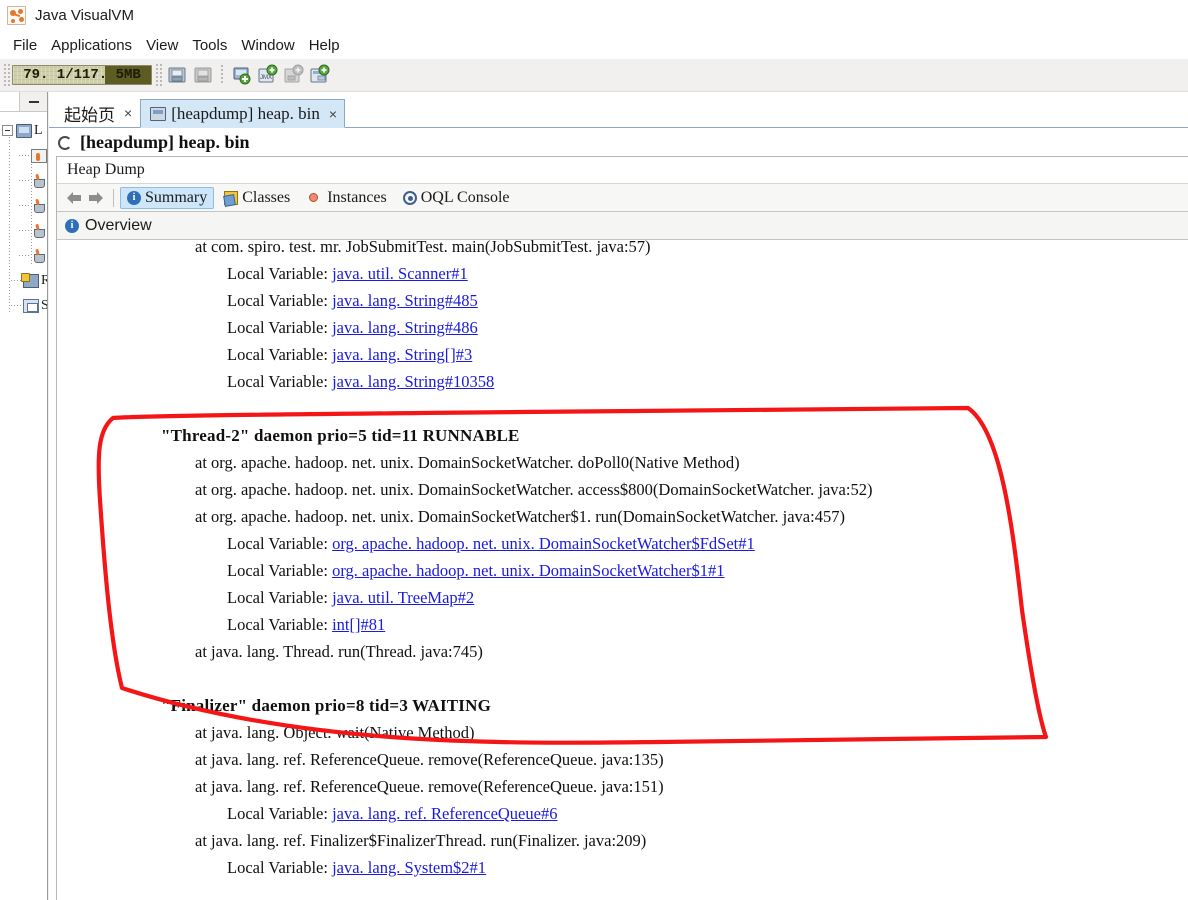 This screenshot has width=1188, height=900. Describe the element at coordinates (413, 381) in the screenshot. I see `instance-link: java. lang. String#10358` at that location.